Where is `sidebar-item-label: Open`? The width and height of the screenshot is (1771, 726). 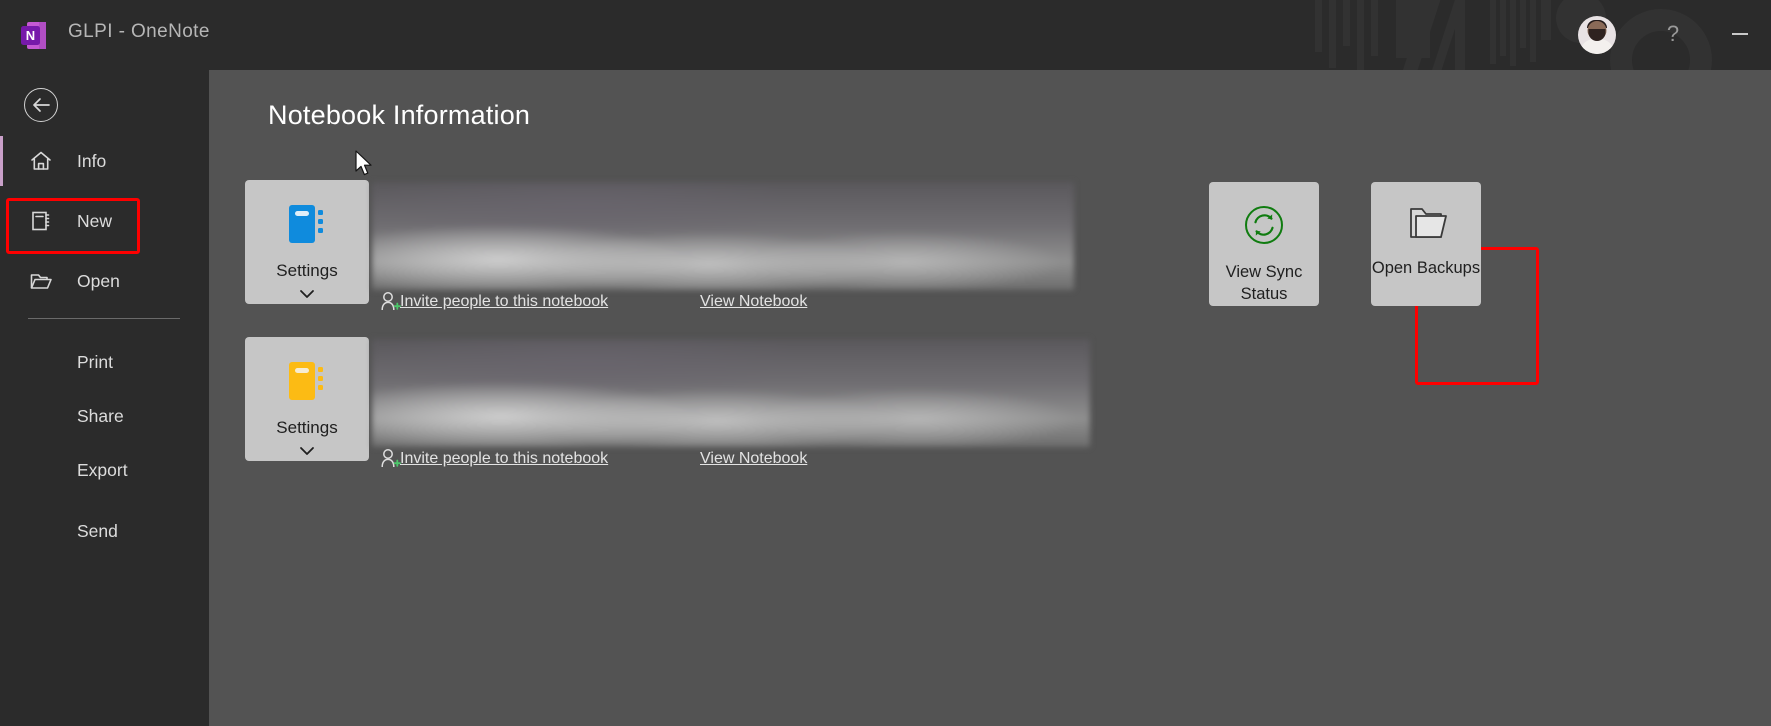 sidebar-item-label: Open is located at coordinates (98, 280).